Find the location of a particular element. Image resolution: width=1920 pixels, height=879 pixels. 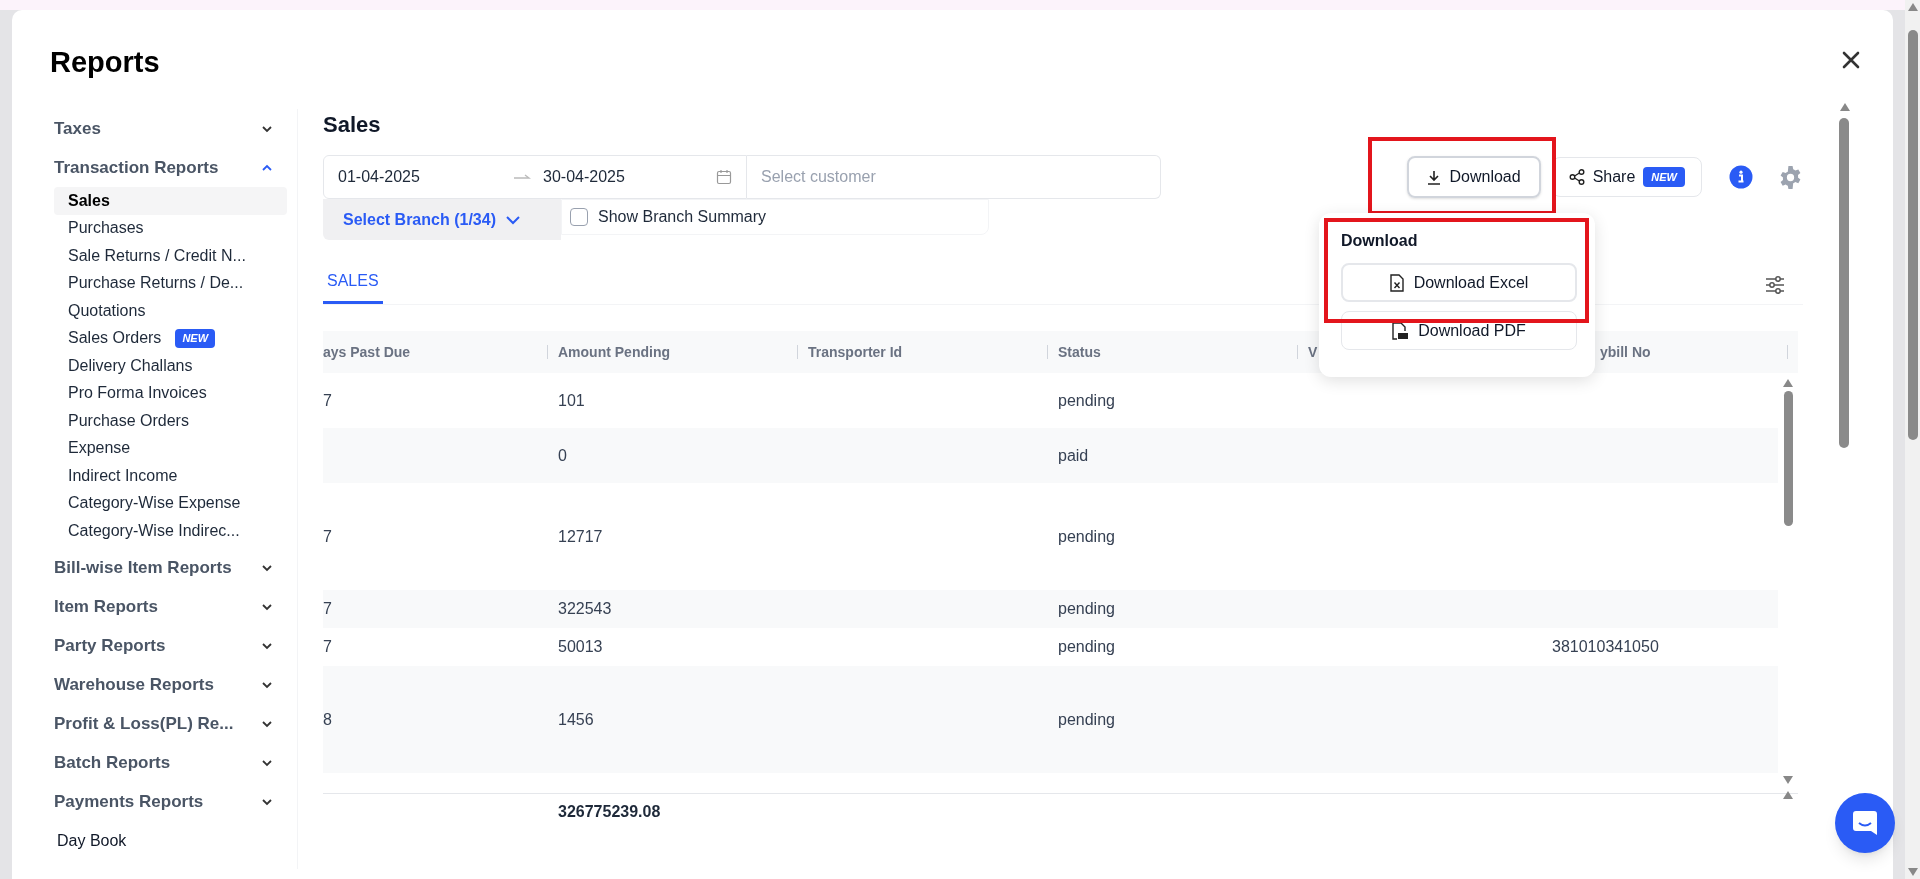

chat-icon is located at coordinates (1865, 823).